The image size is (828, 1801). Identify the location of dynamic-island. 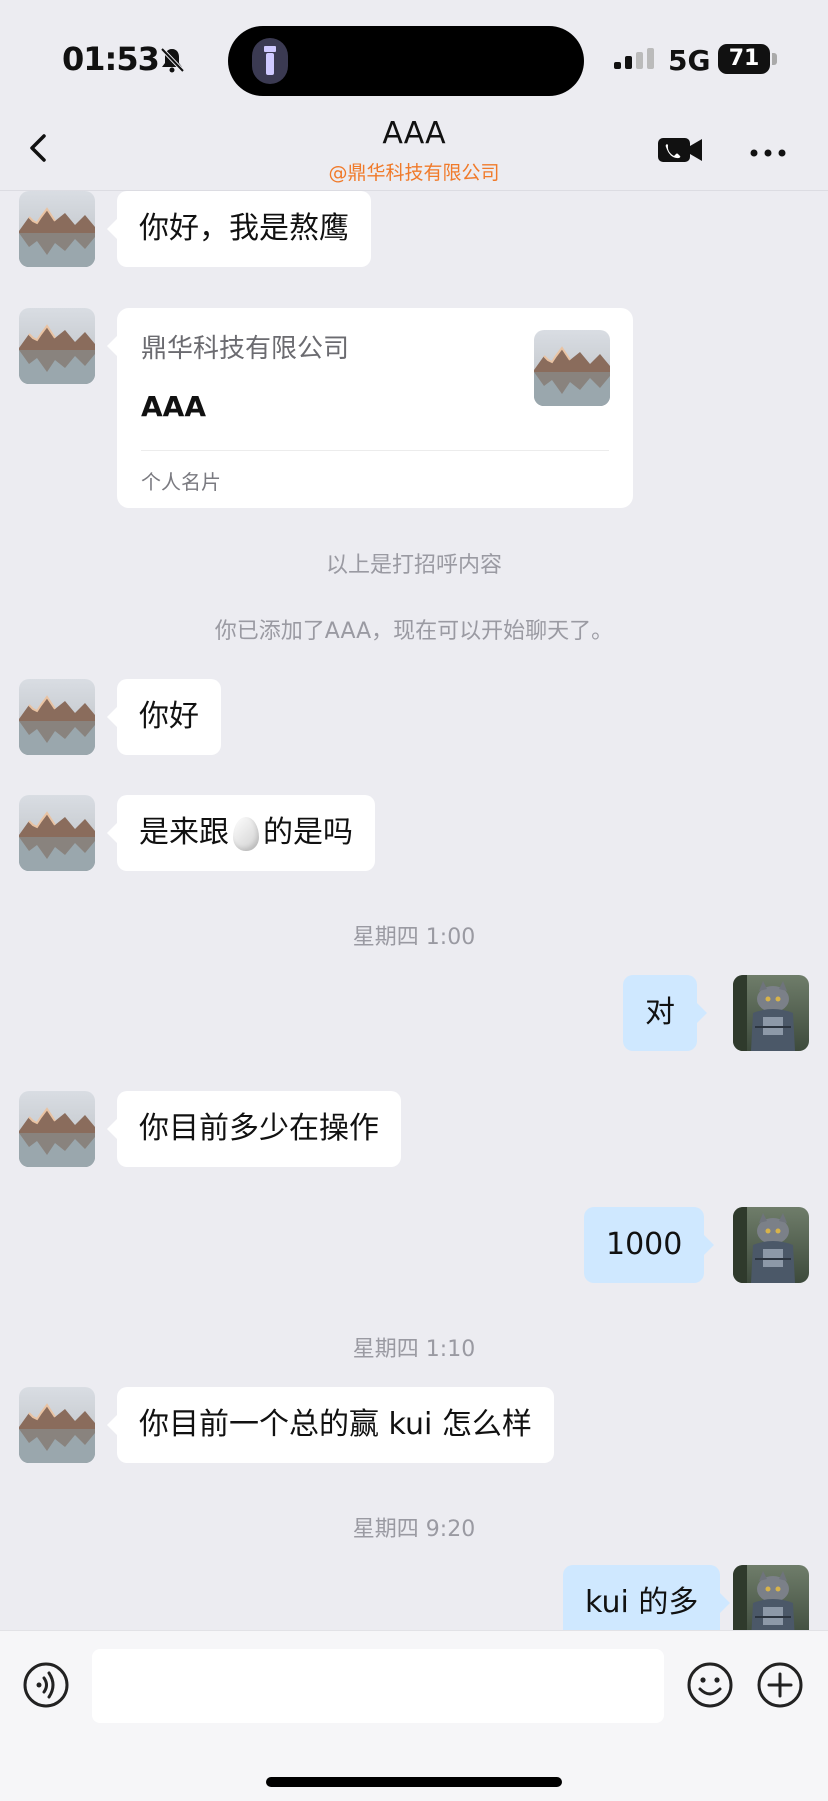
(406, 61).